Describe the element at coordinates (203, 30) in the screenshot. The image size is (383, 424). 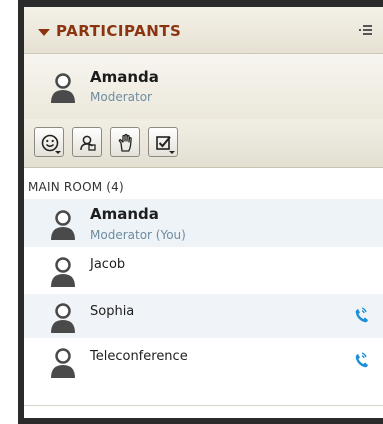
I see `panel-header: PARTICIPANTS` at that location.